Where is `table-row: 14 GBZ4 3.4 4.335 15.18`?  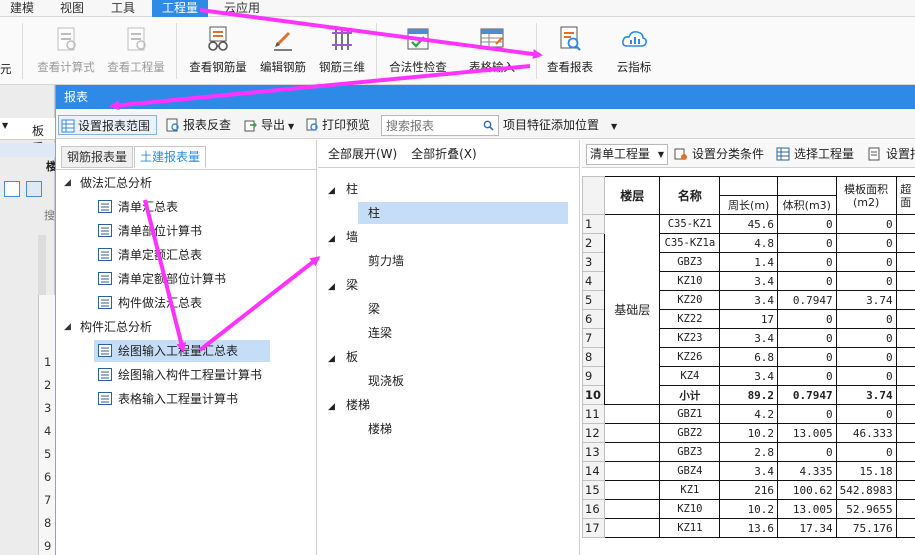
table-row: 14 GBZ4 3.4 4.335 15.18 is located at coordinates (748, 471).